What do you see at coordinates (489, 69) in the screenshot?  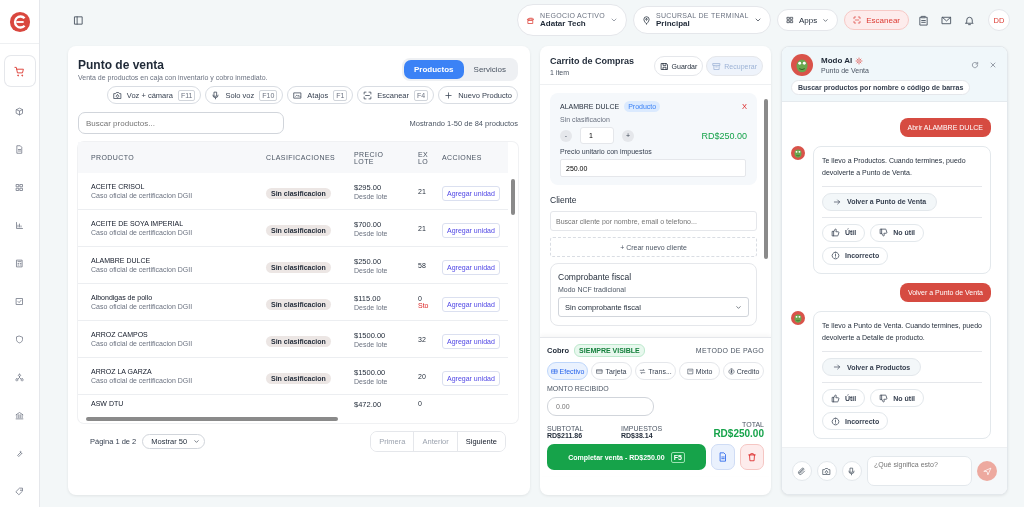 I see `tab: Servicios` at bounding box center [489, 69].